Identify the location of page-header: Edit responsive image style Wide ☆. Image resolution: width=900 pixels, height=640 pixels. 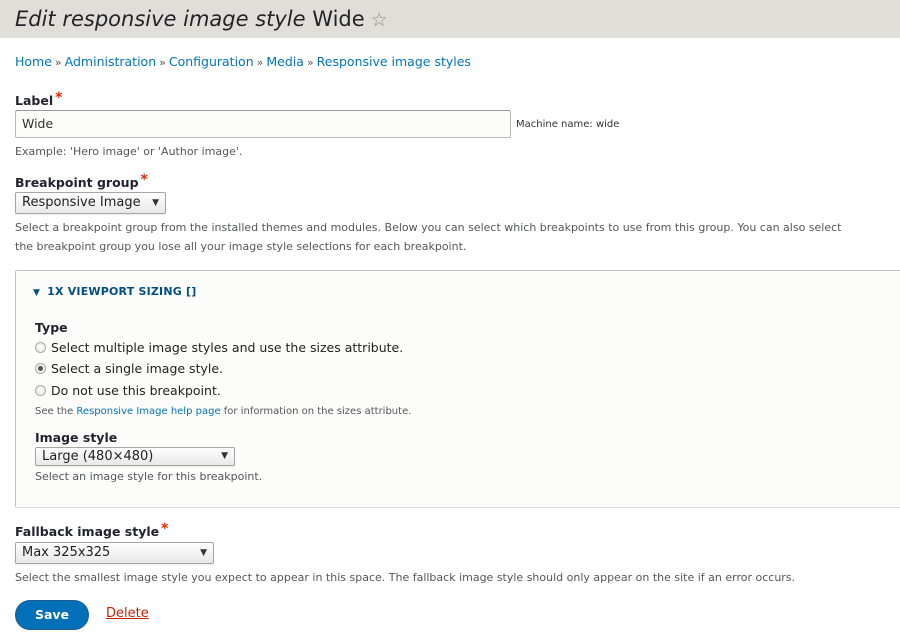
(450, 19).